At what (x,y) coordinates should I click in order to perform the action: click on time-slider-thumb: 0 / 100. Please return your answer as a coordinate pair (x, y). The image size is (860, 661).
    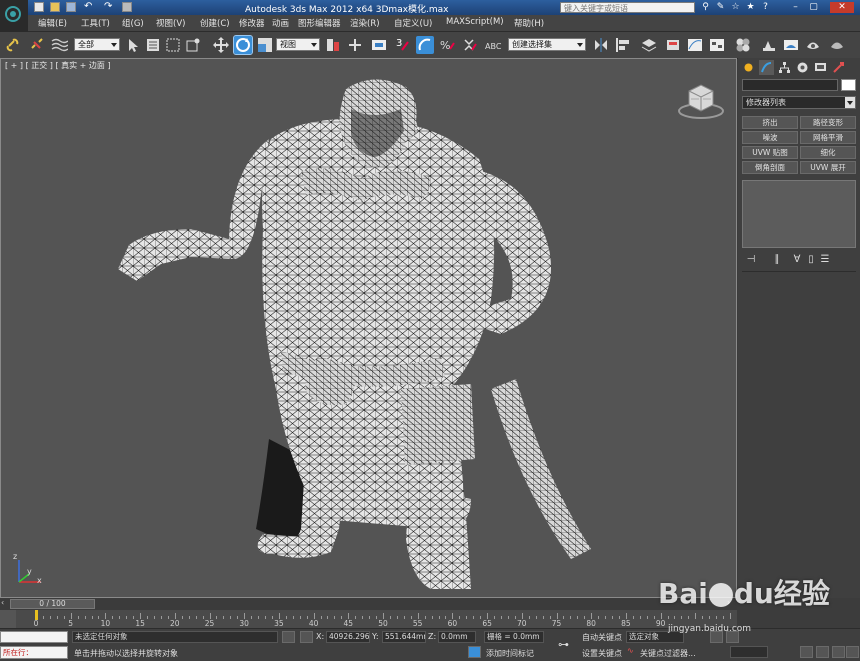
    Looking at the image, I should click on (52, 604).